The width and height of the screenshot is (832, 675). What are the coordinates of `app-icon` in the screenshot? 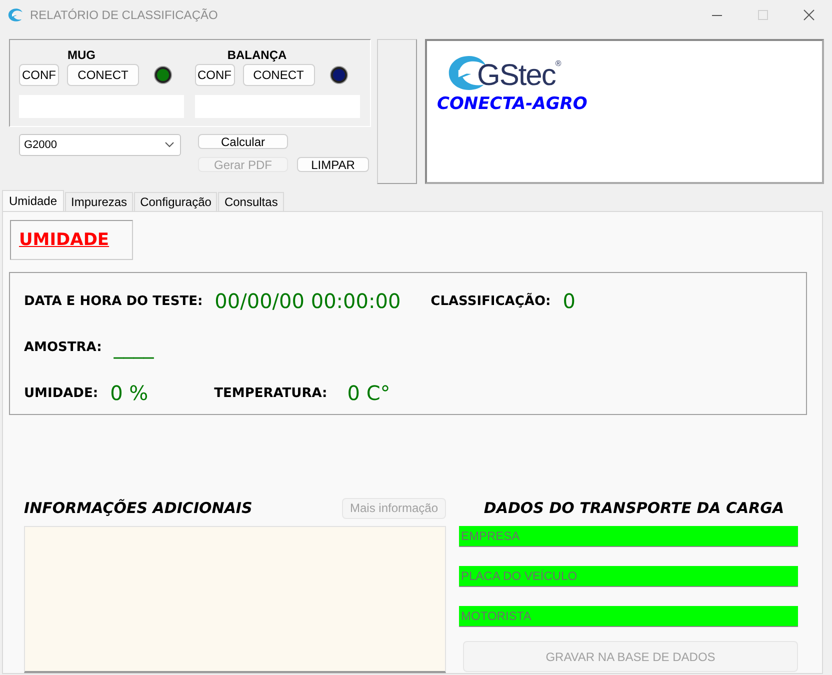 It's located at (16, 15).